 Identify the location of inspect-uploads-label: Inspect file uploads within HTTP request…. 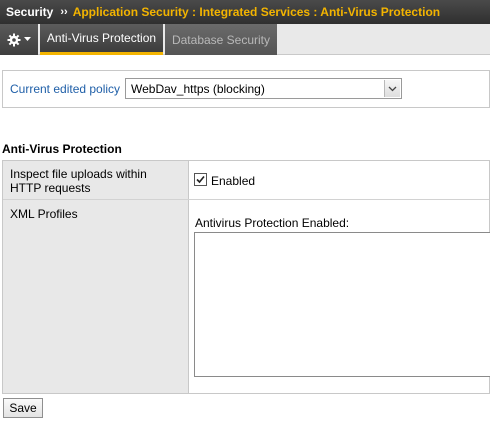
(78, 181).